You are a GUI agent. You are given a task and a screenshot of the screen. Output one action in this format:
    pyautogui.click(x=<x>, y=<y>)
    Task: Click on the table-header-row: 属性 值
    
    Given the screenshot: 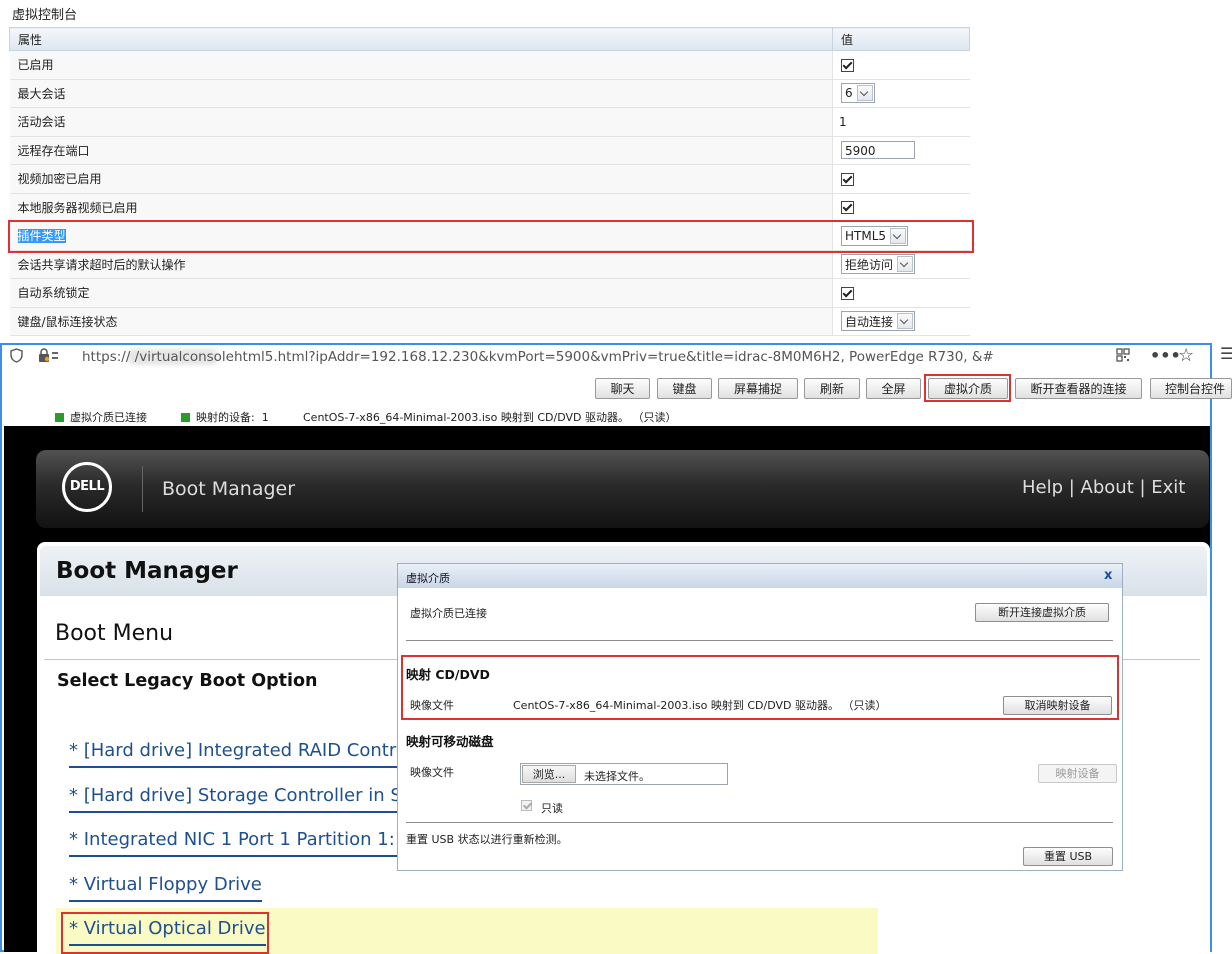 What is the action you would take?
    pyautogui.click(x=489, y=39)
    